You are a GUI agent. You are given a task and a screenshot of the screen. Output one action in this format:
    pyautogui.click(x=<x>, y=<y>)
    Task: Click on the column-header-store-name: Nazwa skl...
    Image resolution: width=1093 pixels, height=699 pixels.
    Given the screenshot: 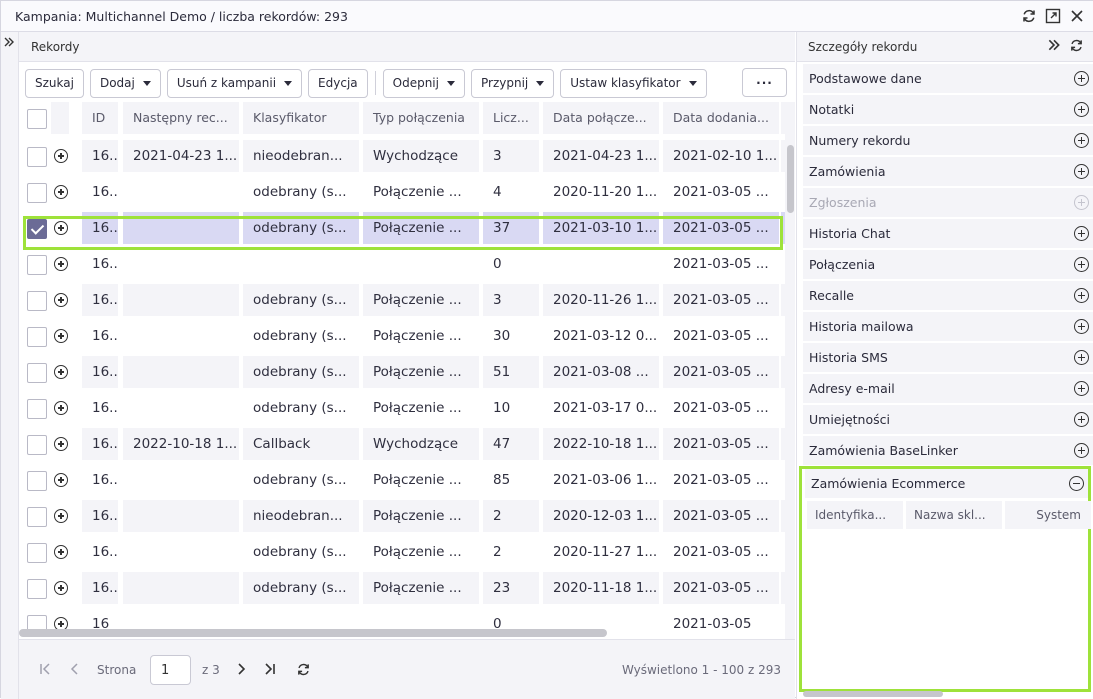 What is the action you would take?
    pyautogui.click(x=954, y=515)
    